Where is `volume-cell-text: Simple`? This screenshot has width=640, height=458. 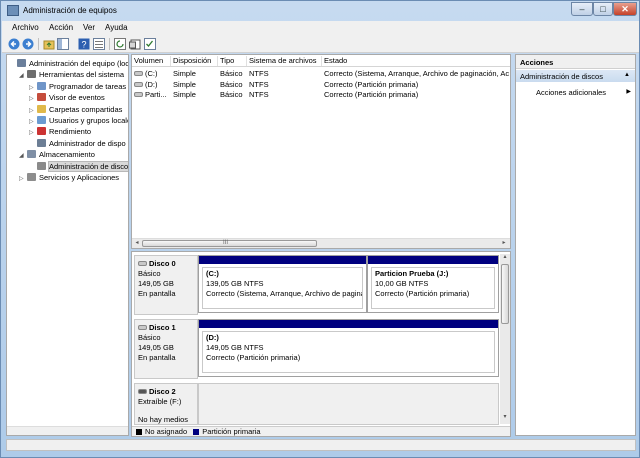
volume-cell-text: Simple is located at coordinates (184, 73).